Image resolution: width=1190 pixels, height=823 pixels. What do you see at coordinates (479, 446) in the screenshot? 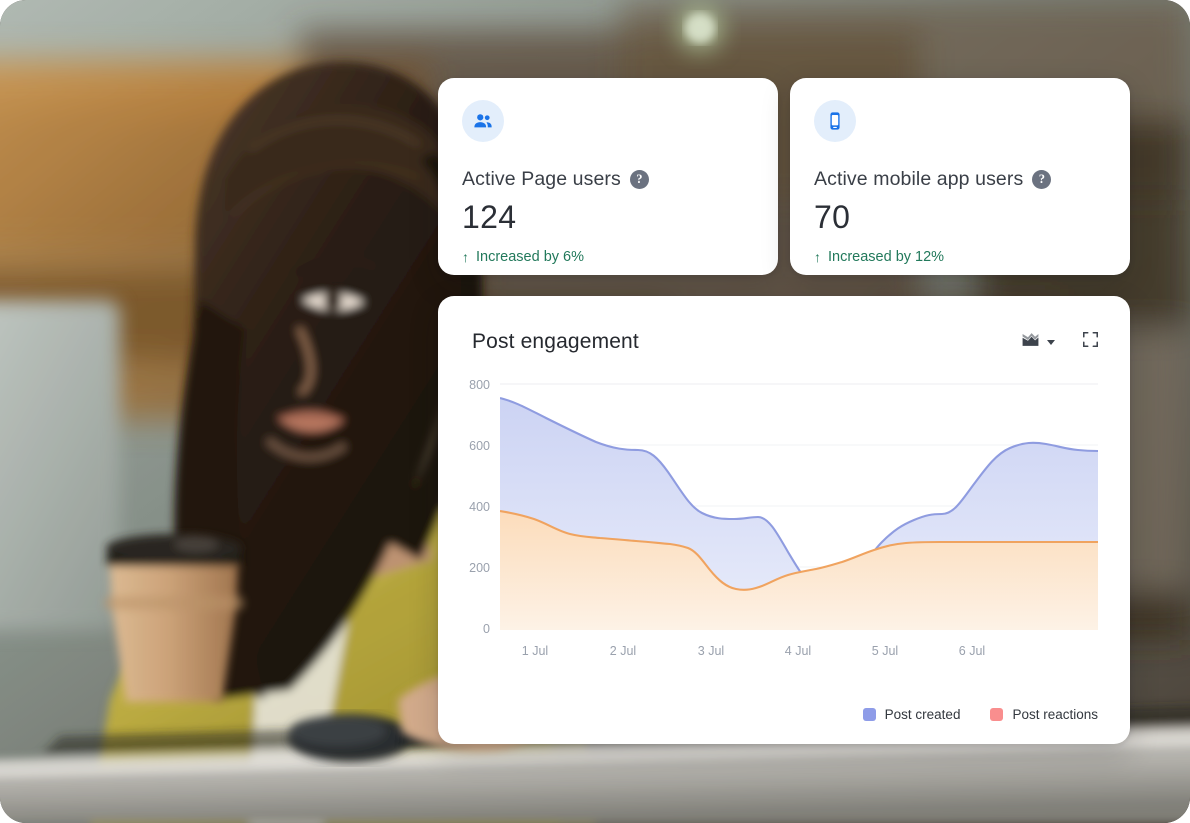
I see `svg-text: 600` at bounding box center [479, 446].